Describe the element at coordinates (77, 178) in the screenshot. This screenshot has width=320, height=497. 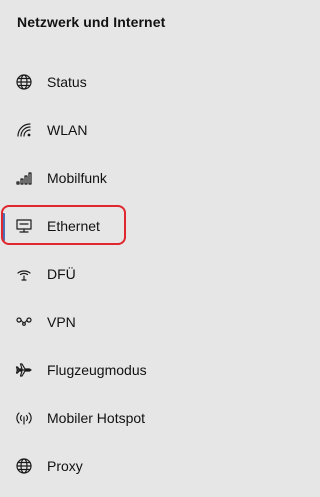
I see `nav-item-label: Mobilfunk` at that location.